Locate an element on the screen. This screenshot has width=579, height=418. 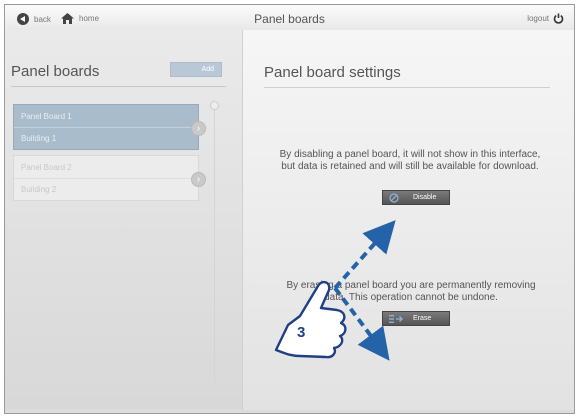
add-button: Add is located at coordinates (196, 69).